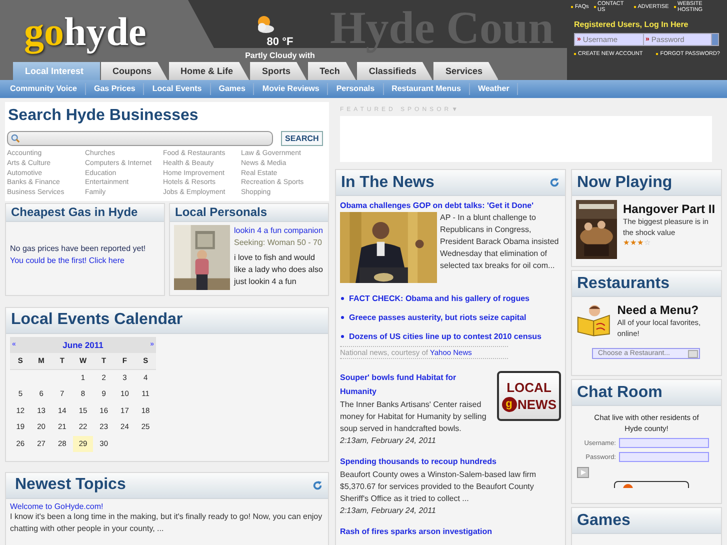 Image resolution: width=727 pixels, height=545 pixels. I want to click on local-news-logo: LOCAL g NEWS, so click(529, 396).